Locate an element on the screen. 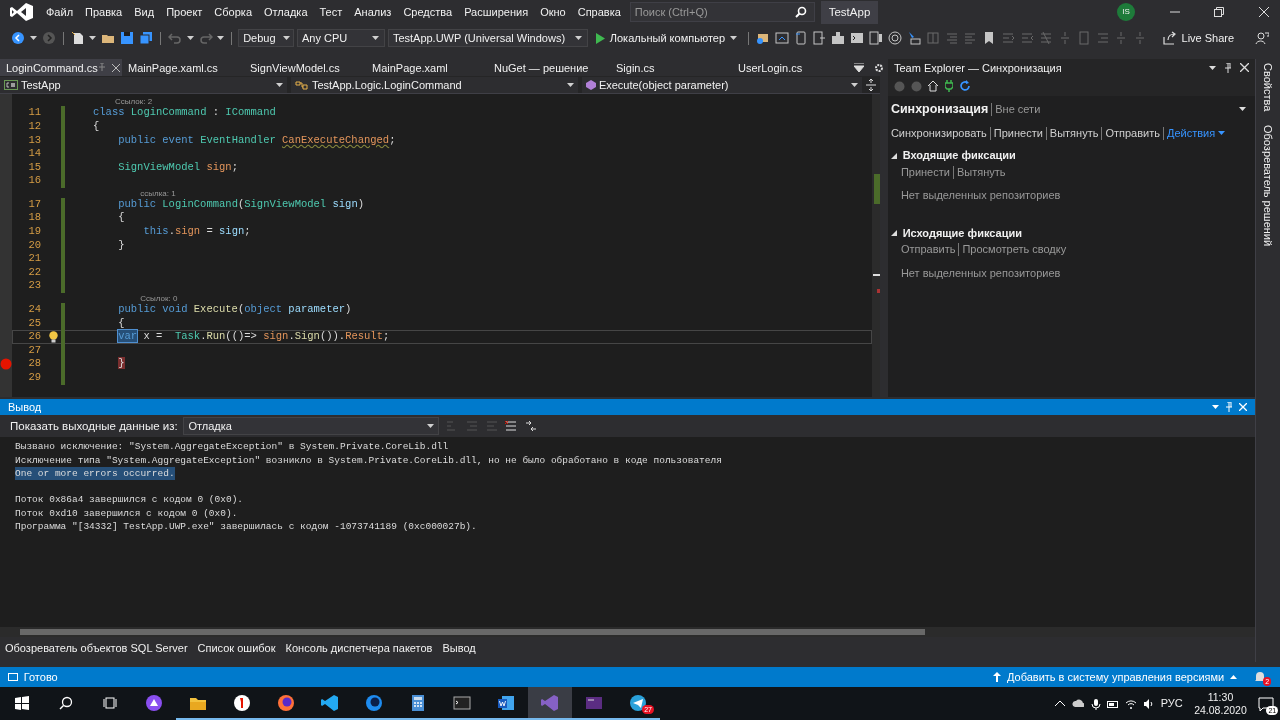  clock-time: 11:30 is located at coordinates (1220, 697).